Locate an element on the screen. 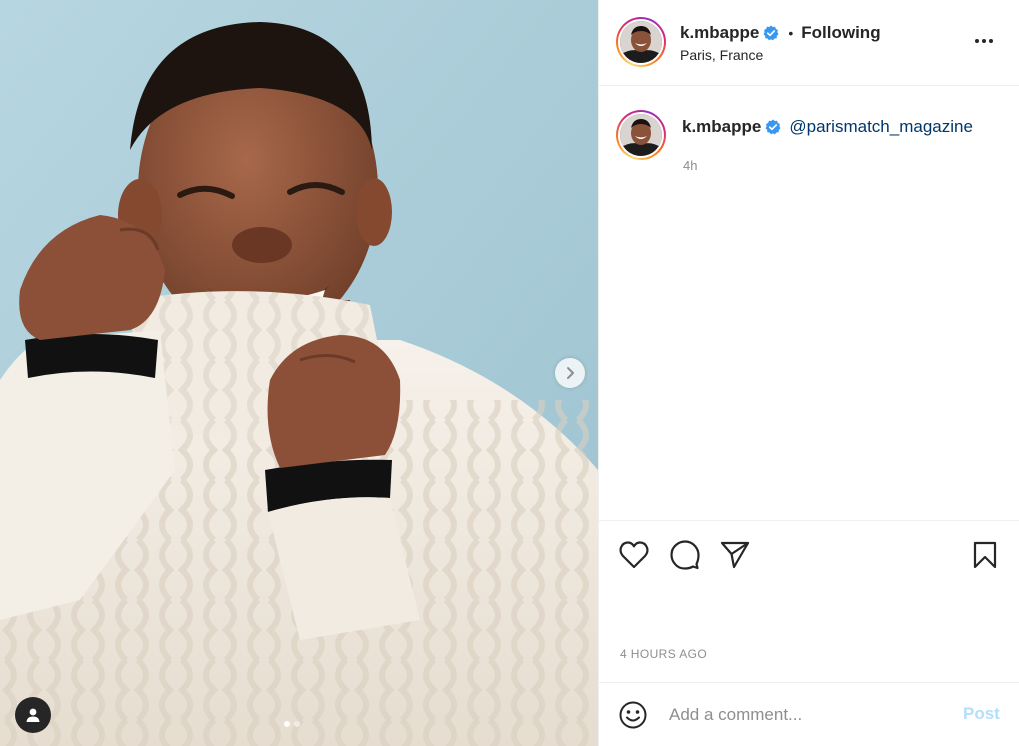  more-options-button is located at coordinates (984, 41).